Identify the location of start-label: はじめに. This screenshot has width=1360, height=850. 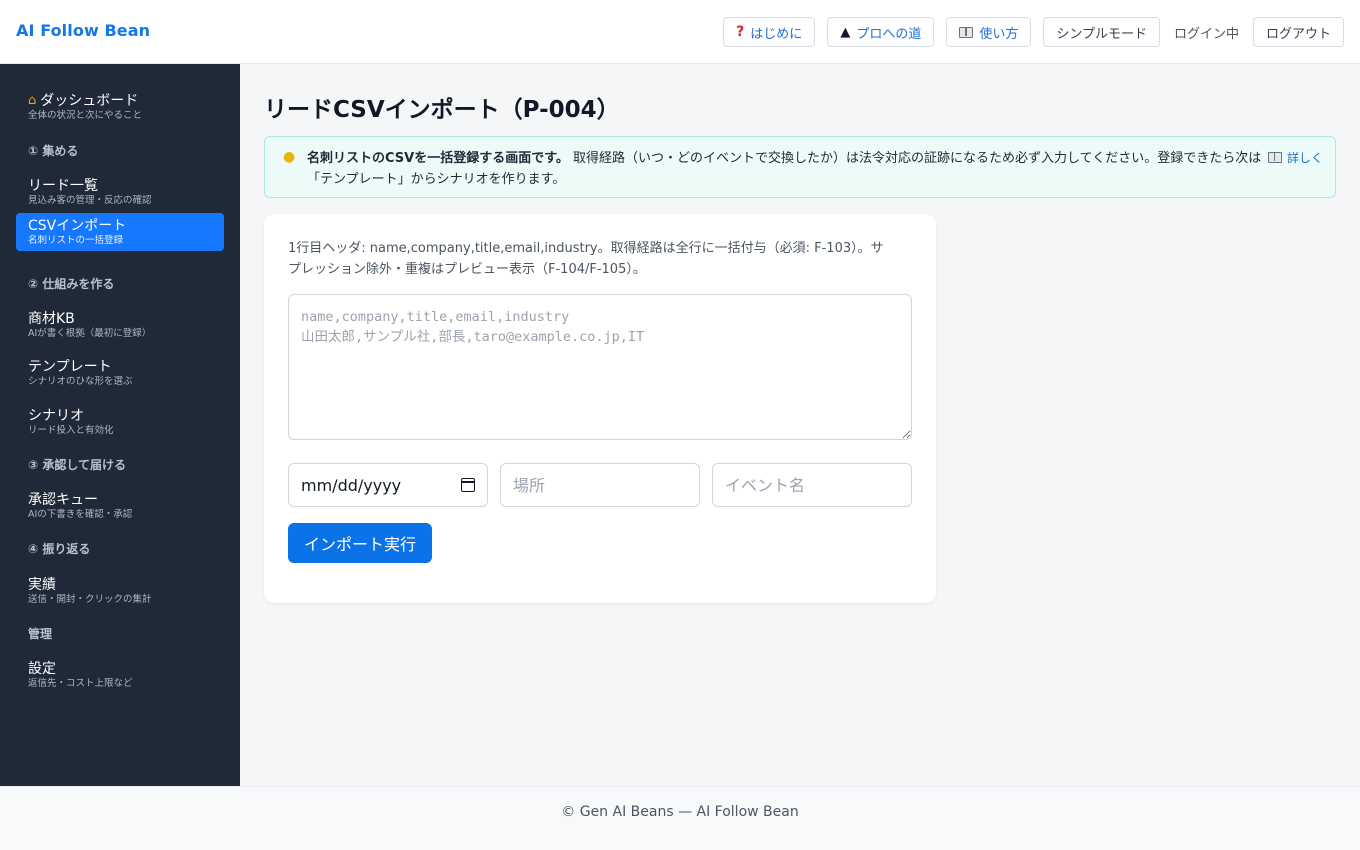
(776, 34).